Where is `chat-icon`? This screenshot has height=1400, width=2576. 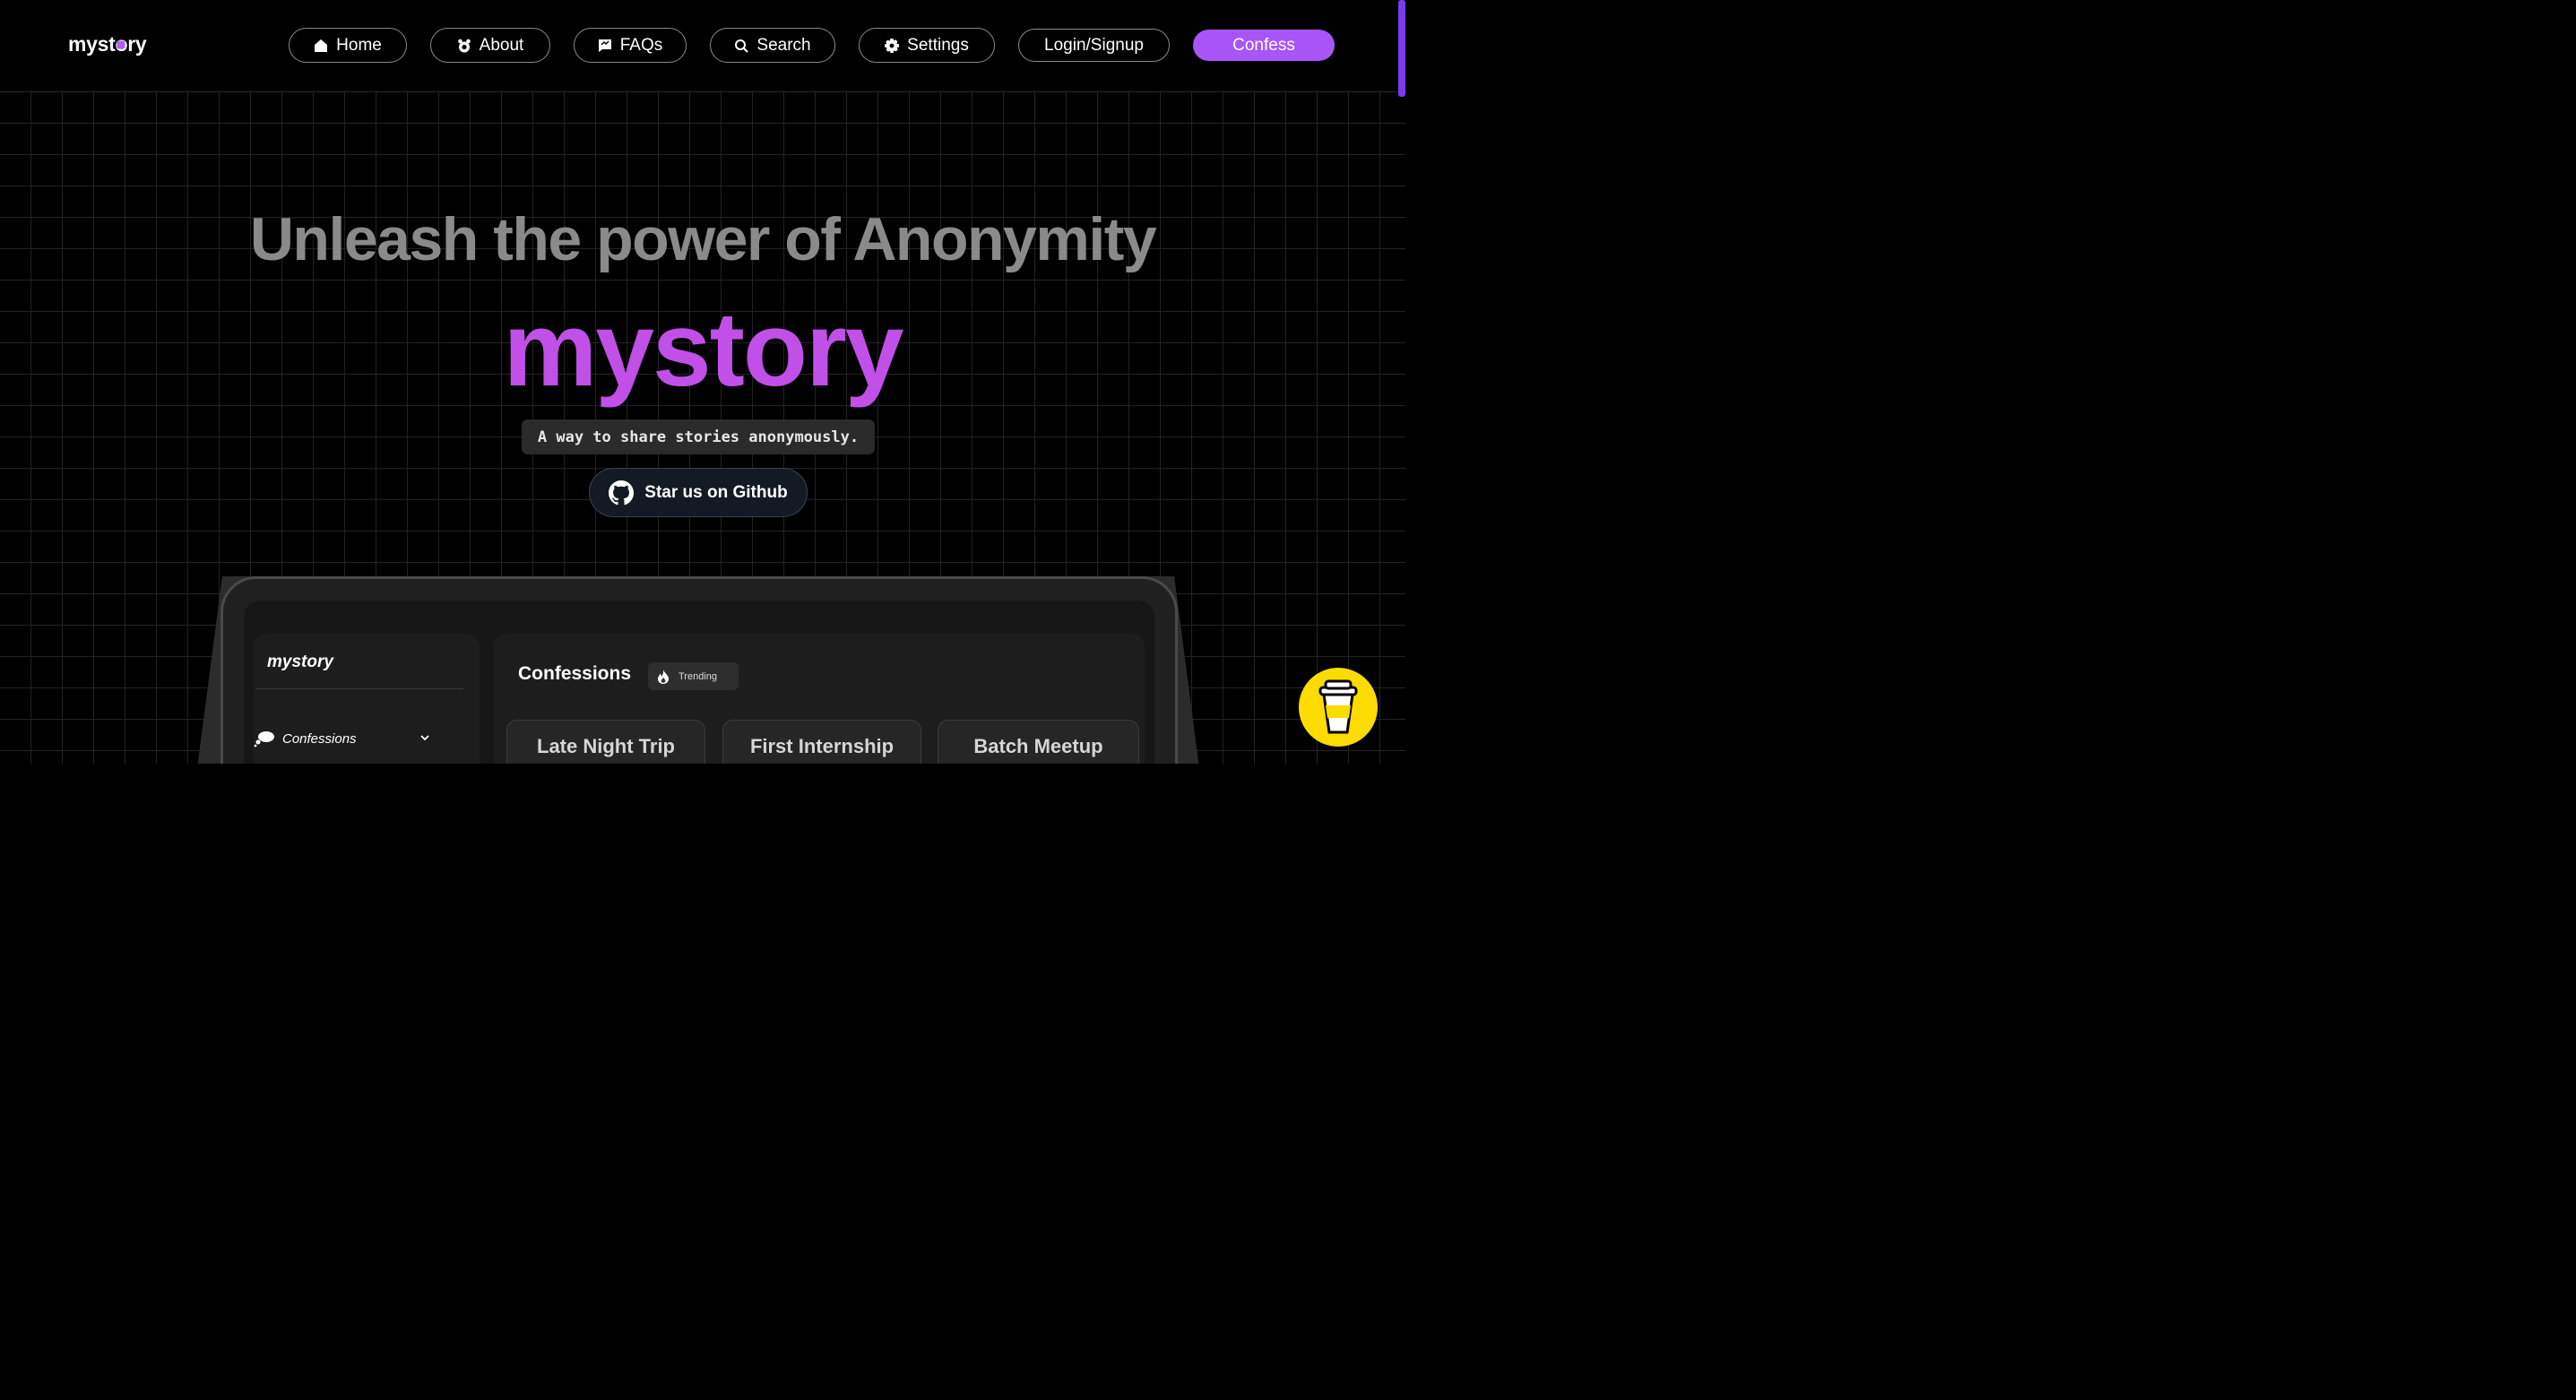 chat-icon is located at coordinates (604, 45).